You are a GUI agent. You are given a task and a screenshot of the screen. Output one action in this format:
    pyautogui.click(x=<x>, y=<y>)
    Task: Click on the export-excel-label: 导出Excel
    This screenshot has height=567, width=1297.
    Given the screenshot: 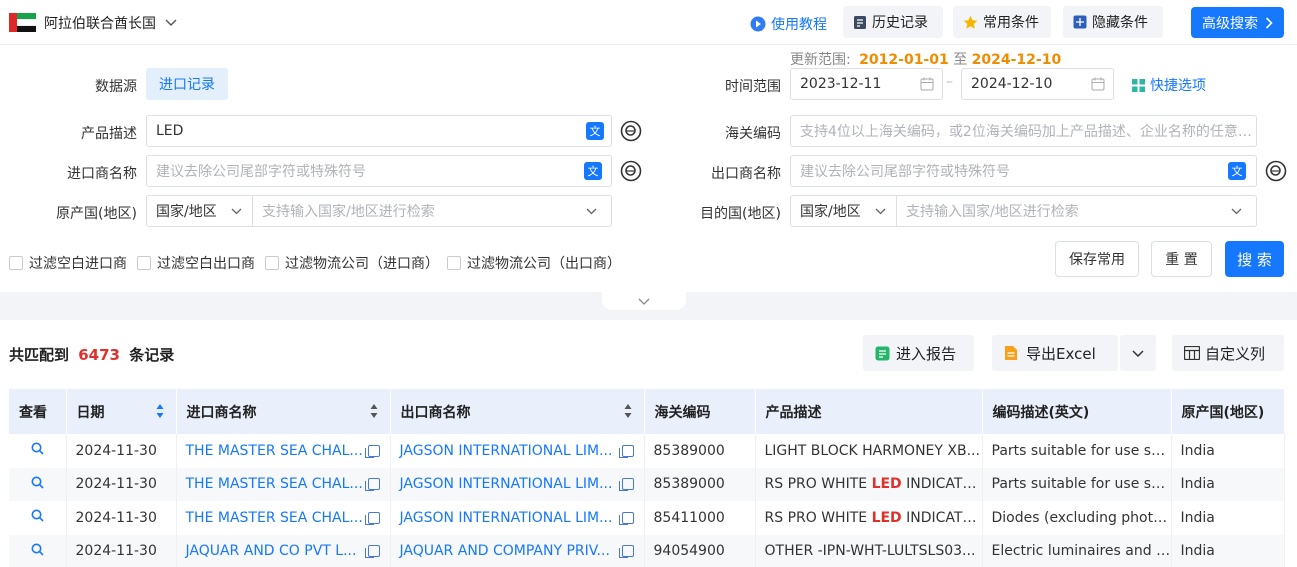 What is the action you would take?
    pyautogui.click(x=1061, y=353)
    